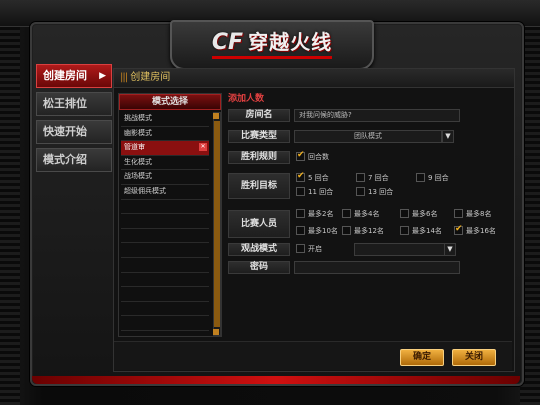 Image resolution: width=540 pixels, height=405 pixels. I want to click on win-rule-option: 回合数, so click(312, 156).